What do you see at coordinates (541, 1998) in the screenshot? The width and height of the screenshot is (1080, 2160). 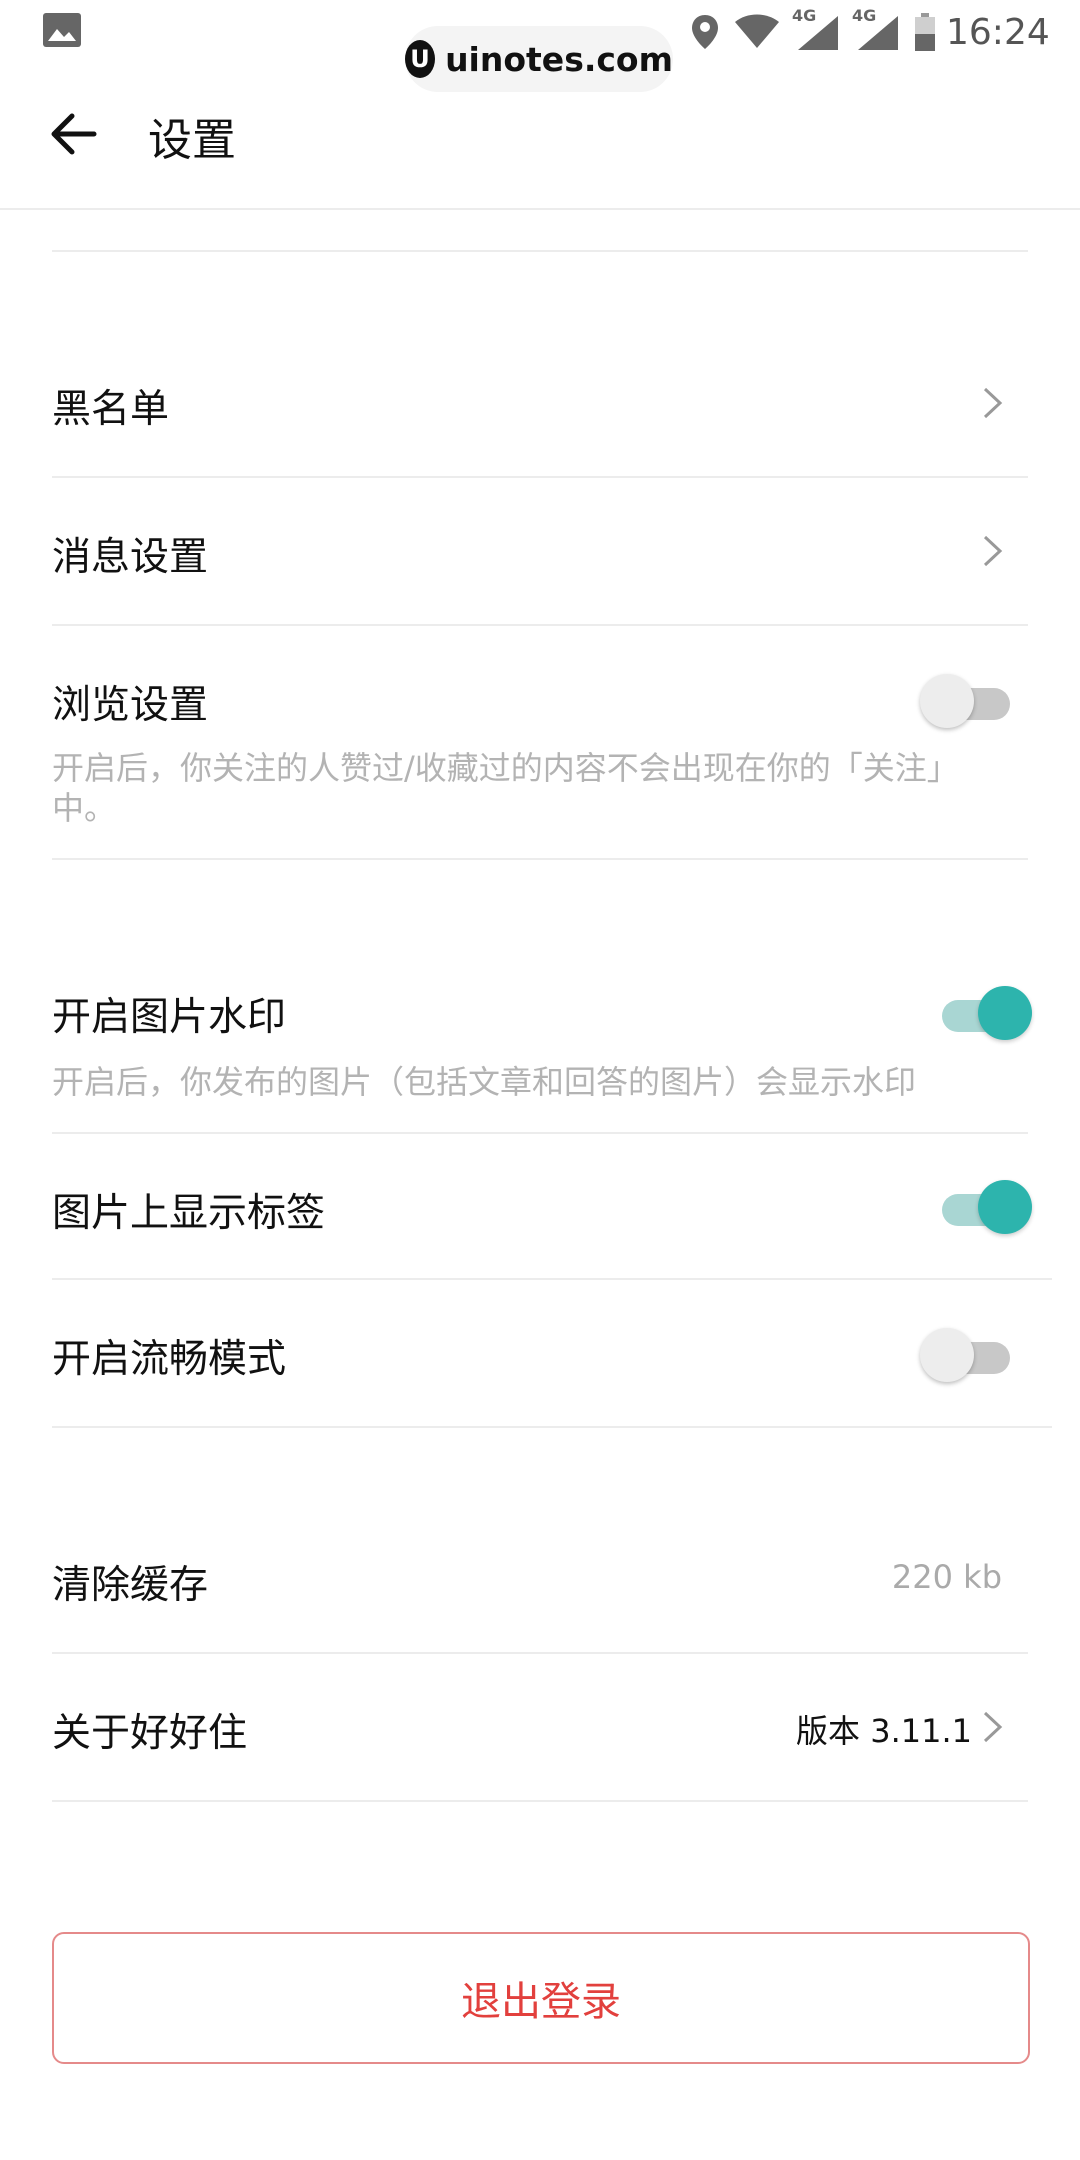 I see `logout-button: 退出登录` at bounding box center [541, 1998].